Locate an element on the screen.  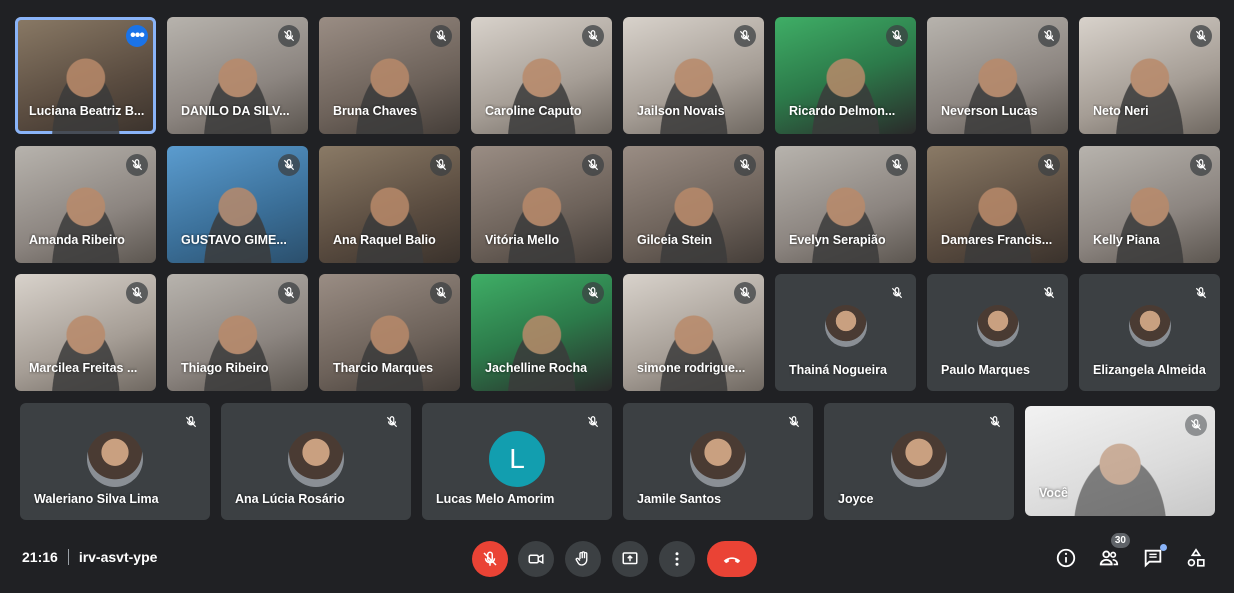
participant-tile: Bruna Chaves is located at coordinates (389, 75).